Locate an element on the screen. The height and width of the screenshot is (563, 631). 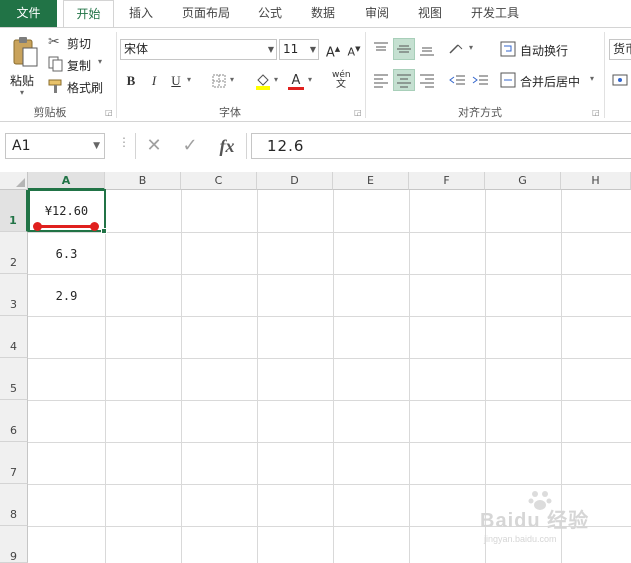
paste-dropdown-icon: ▾ is located at coordinates (22, 92).